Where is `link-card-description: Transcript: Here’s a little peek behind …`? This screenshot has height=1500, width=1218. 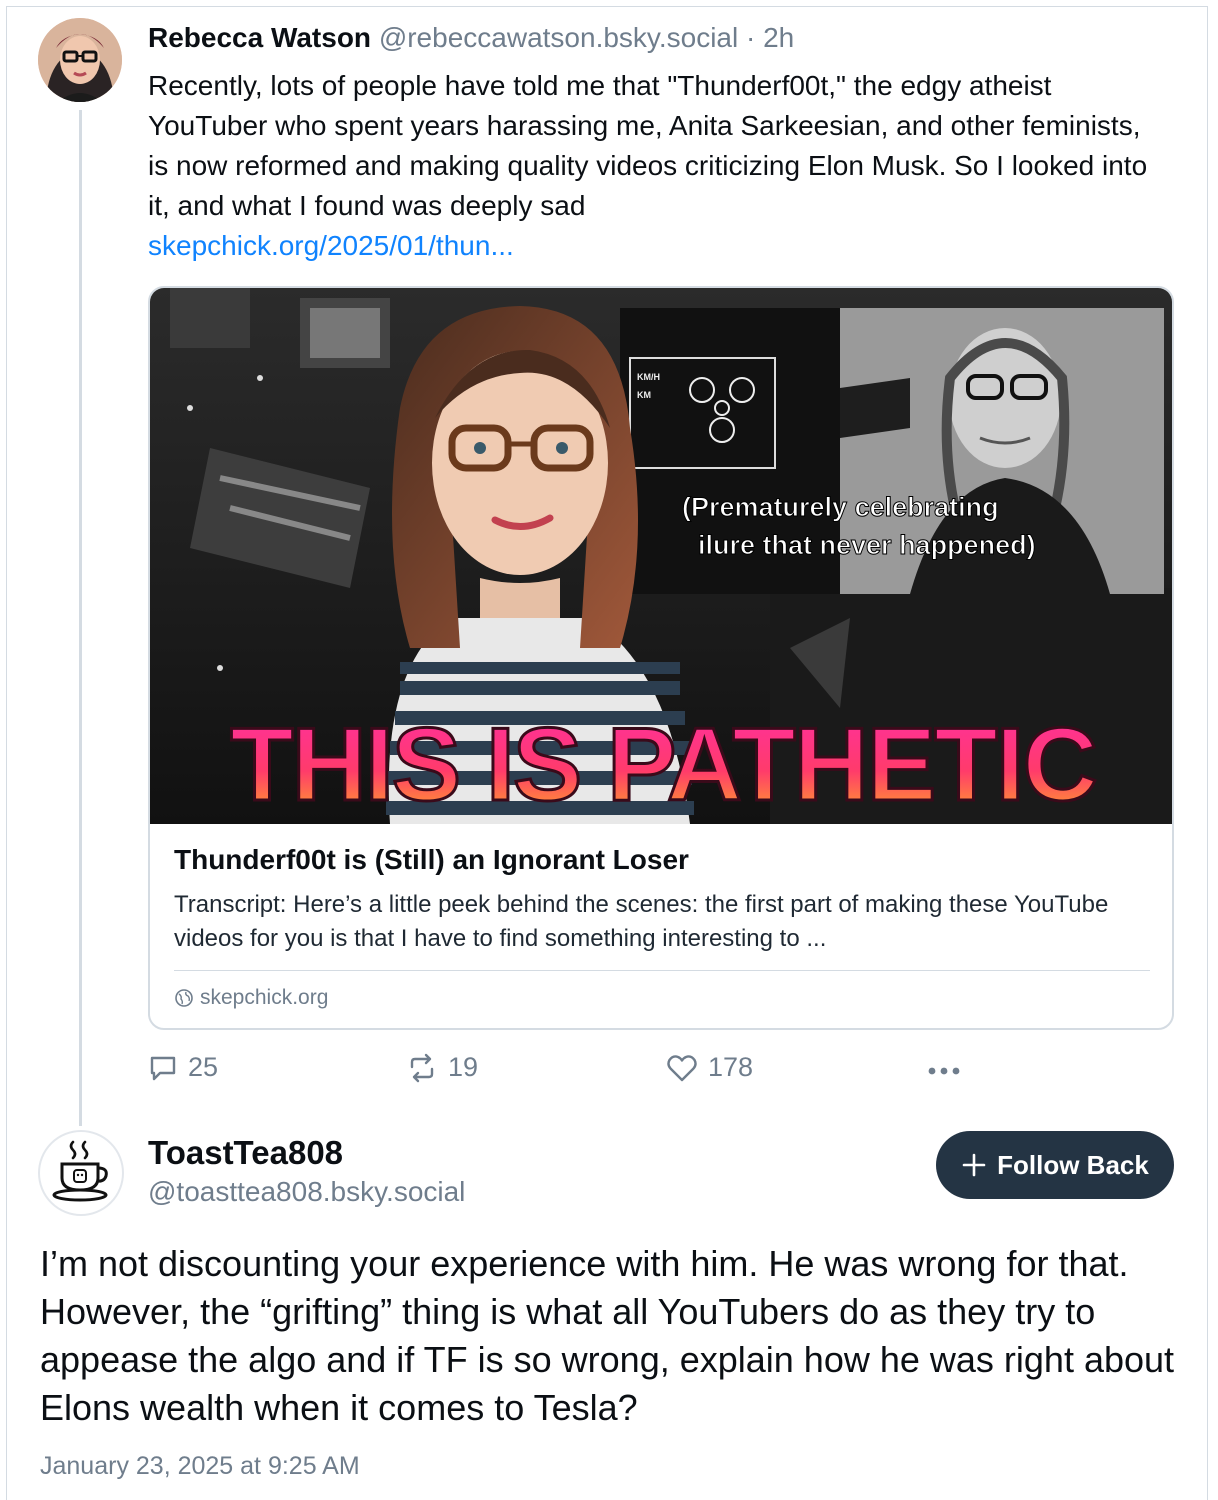
link-card-description: Transcript: Here’s a little peek behind … is located at coordinates (641, 921).